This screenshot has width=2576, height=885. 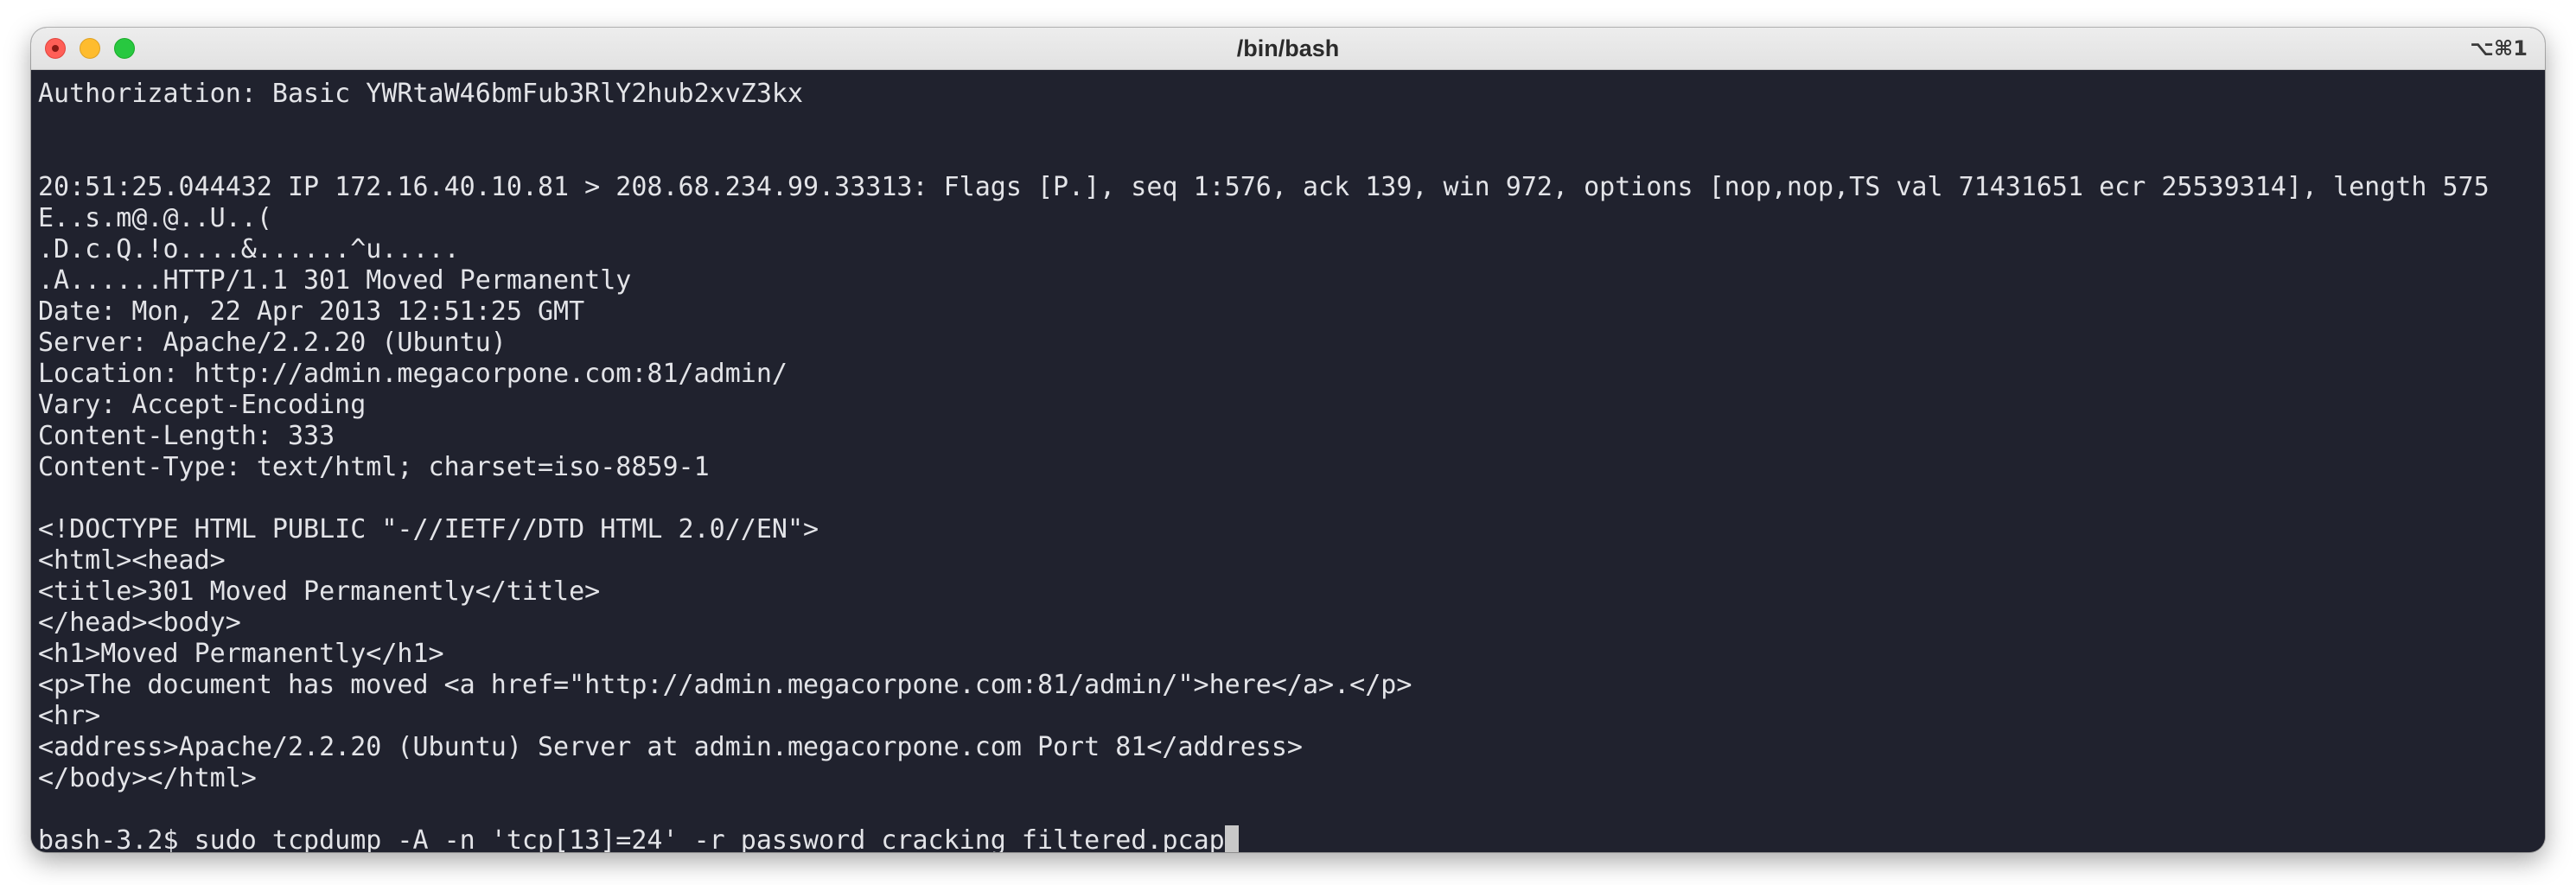 What do you see at coordinates (69, 716) in the screenshot?
I see `terminal-line: <hr>` at bounding box center [69, 716].